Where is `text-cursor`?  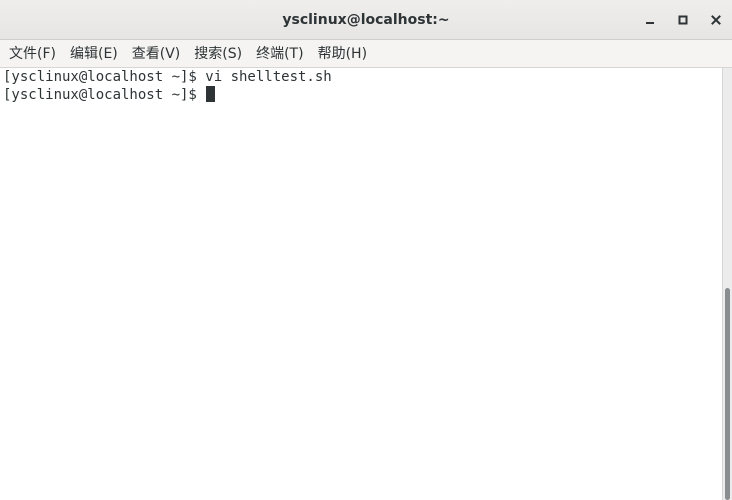 text-cursor is located at coordinates (211, 94).